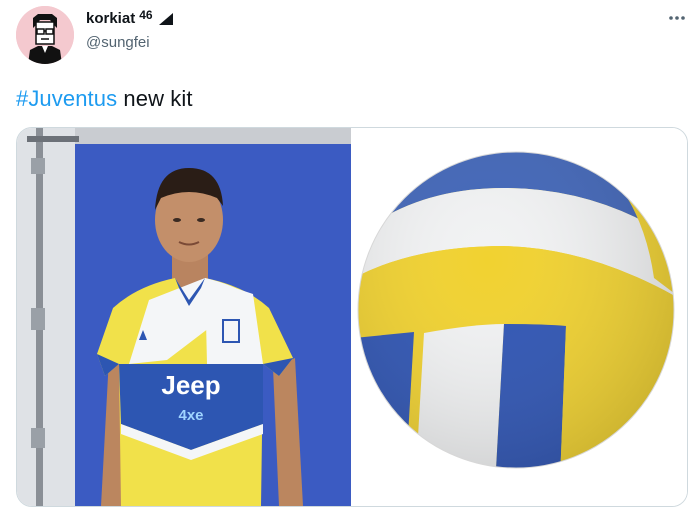 Image resolution: width=700 pixels, height=525 pixels. Describe the element at coordinates (155, 98) in the screenshot. I see `tweet-text-body: new kit` at that location.